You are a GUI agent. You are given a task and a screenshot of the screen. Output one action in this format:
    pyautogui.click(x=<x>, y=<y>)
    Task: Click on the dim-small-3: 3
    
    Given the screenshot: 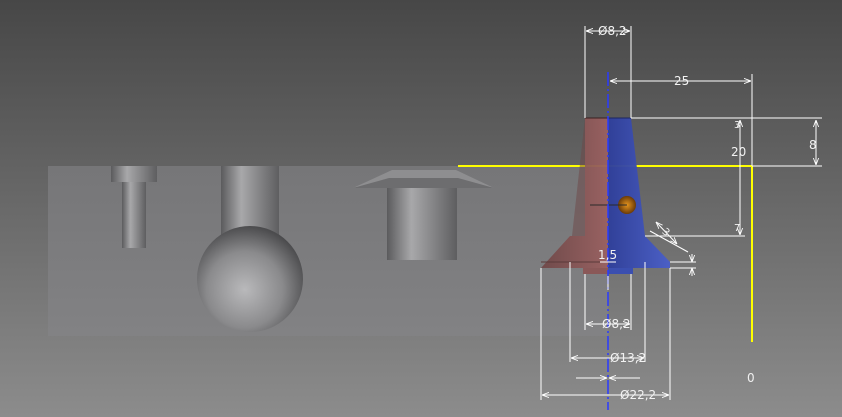 What is the action you would take?
    pyautogui.click(x=737, y=126)
    